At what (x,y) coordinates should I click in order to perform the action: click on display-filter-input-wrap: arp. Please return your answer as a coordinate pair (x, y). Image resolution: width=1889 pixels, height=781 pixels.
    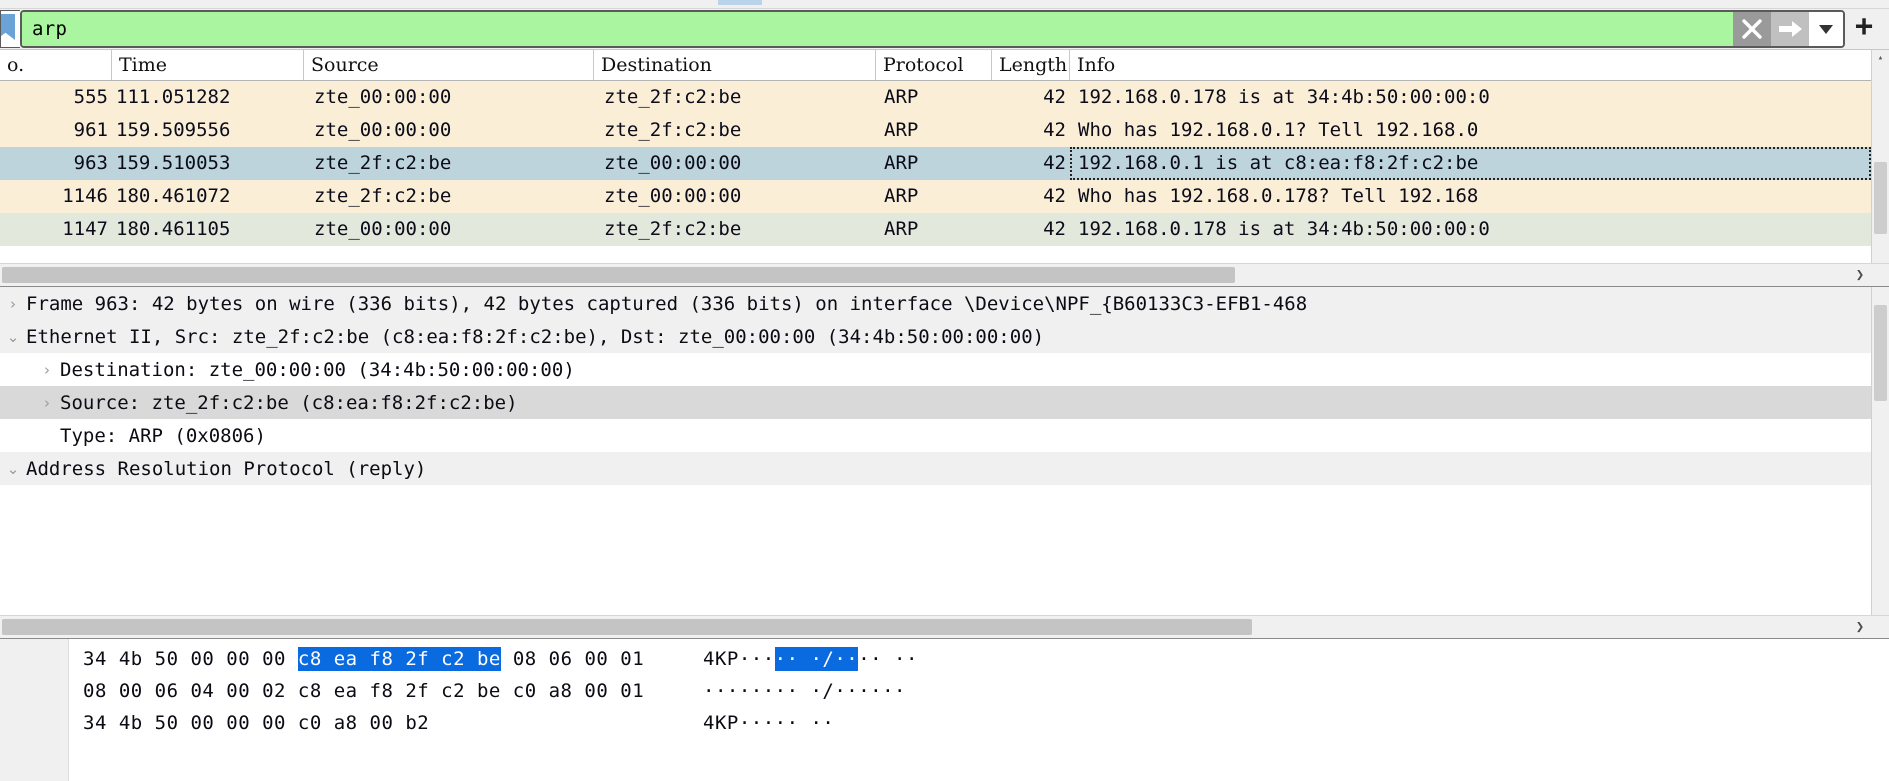
    Looking at the image, I should click on (932, 29).